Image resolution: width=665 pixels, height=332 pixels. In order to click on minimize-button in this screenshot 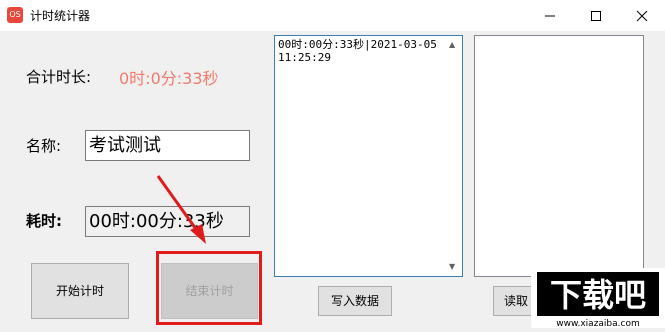, I will do `click(550, 15)`.